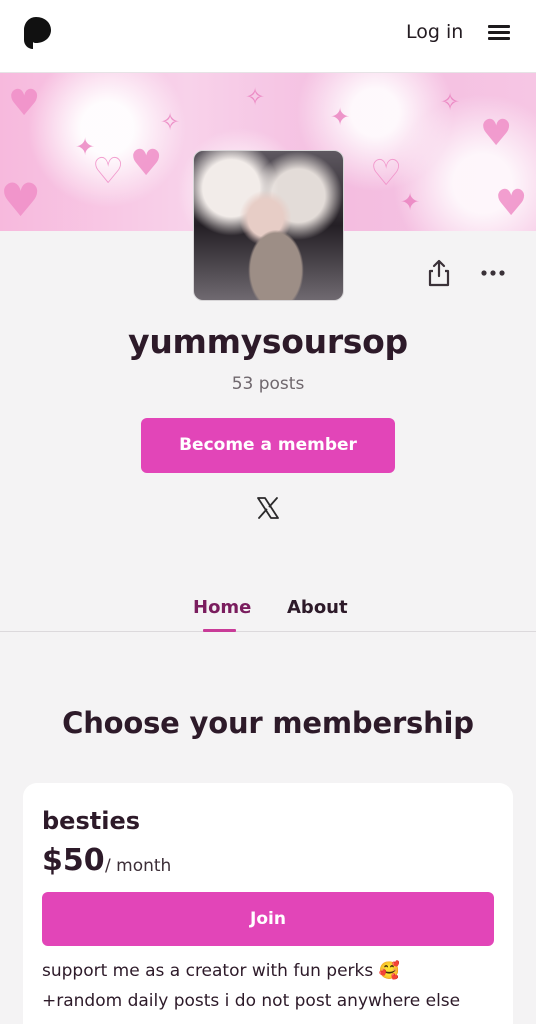 Image resolution: width=536 pixels, height=1024 pixels. Describe the element at coordinates (73, 860) in the screenshot. I see `tier-price: $50` at that location.